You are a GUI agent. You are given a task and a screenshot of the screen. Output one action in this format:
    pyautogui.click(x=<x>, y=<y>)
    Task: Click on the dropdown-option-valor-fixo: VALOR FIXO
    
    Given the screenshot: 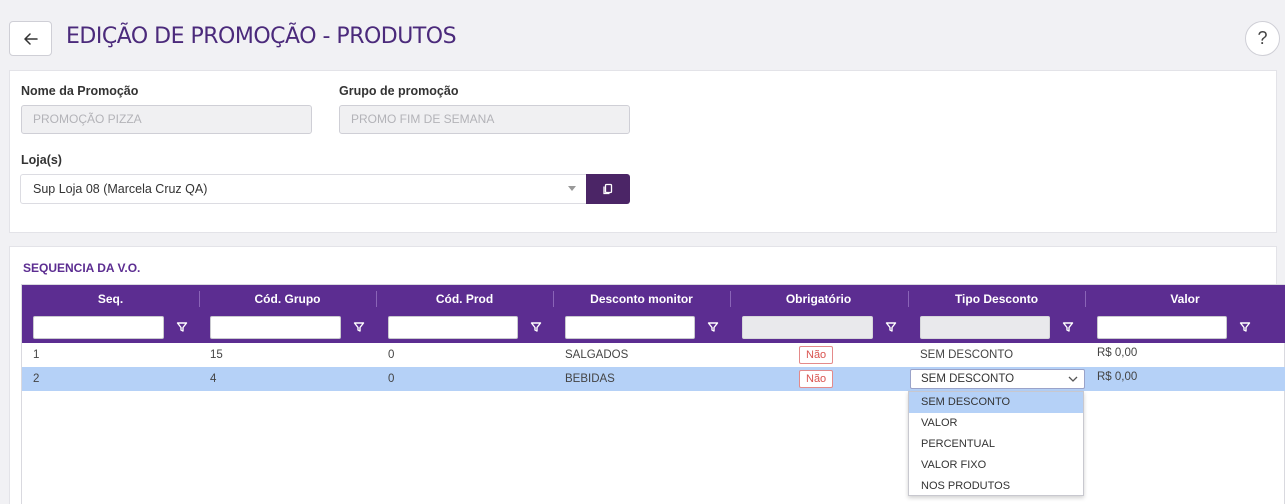 What is the action you would take?
    pyautogui.click(x=996, y=465)
    